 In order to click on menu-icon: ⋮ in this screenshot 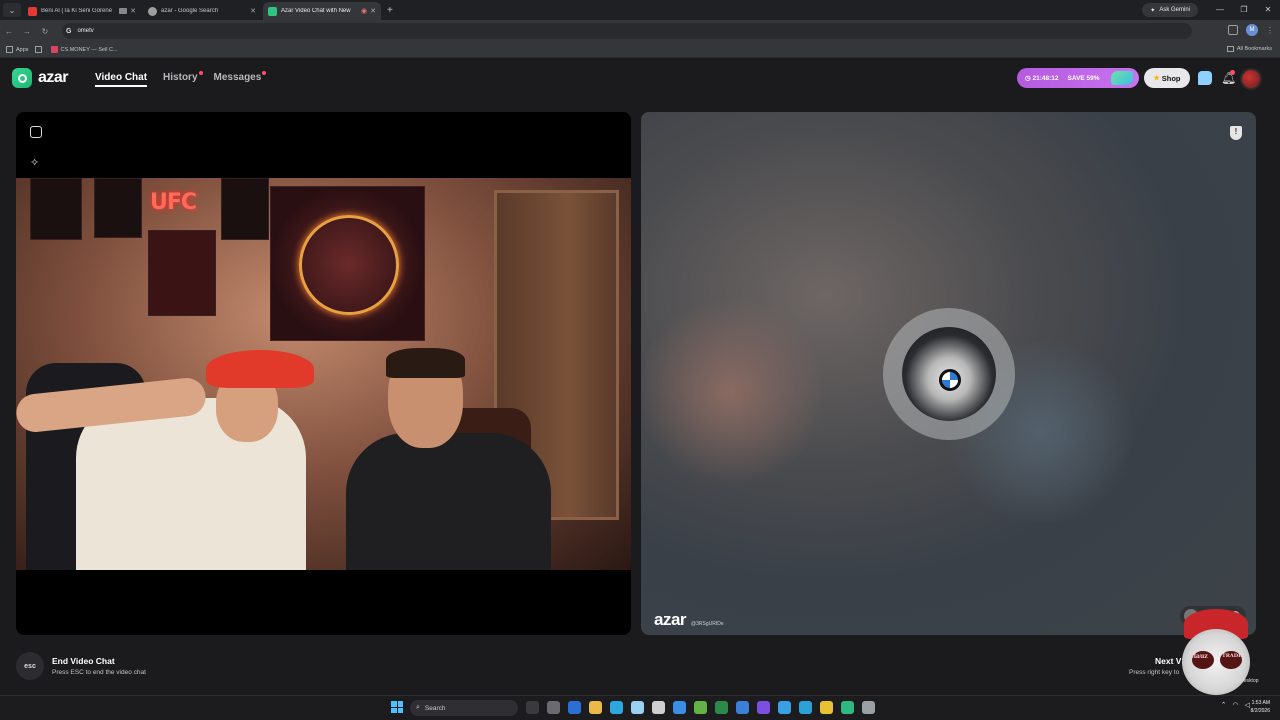, I will do `click(1270, 30)`.